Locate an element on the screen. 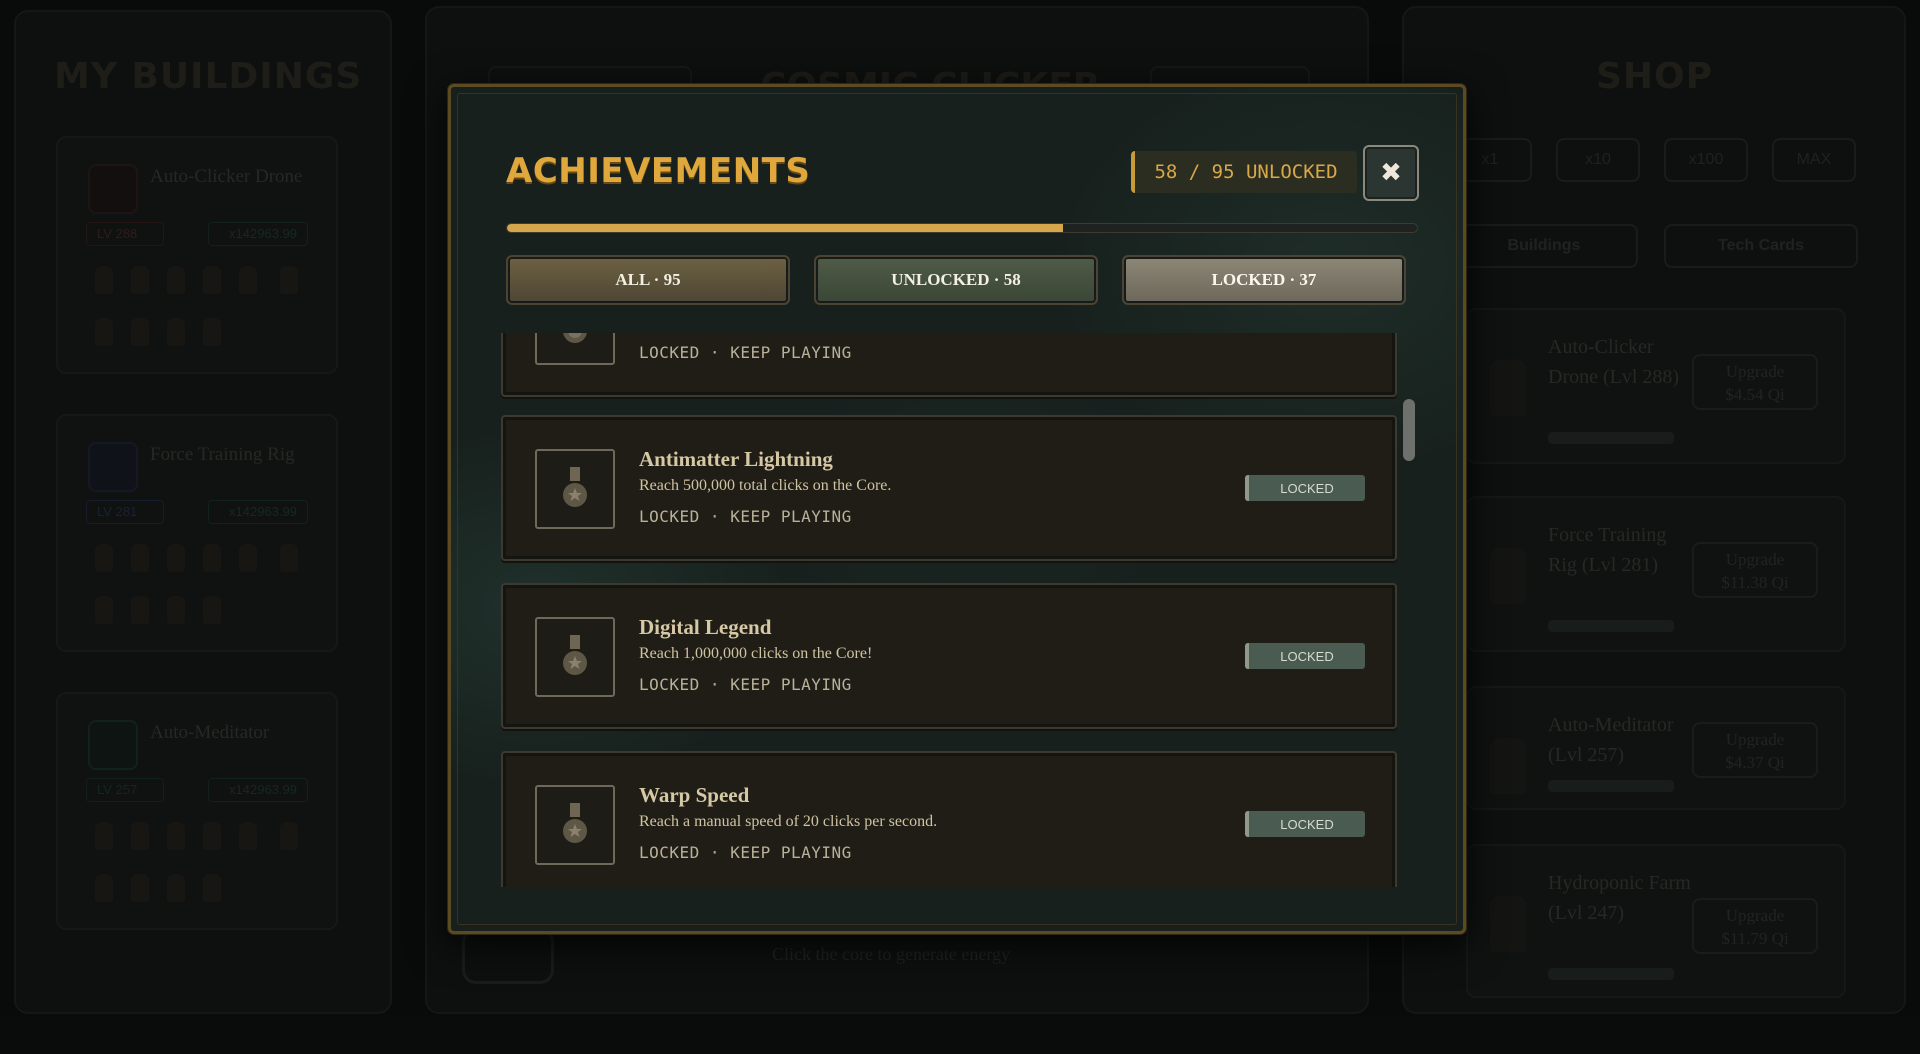 This screenshot has width=1920, height=1054. achievement-name: Warp Speed is located at coordinates (694, 795).